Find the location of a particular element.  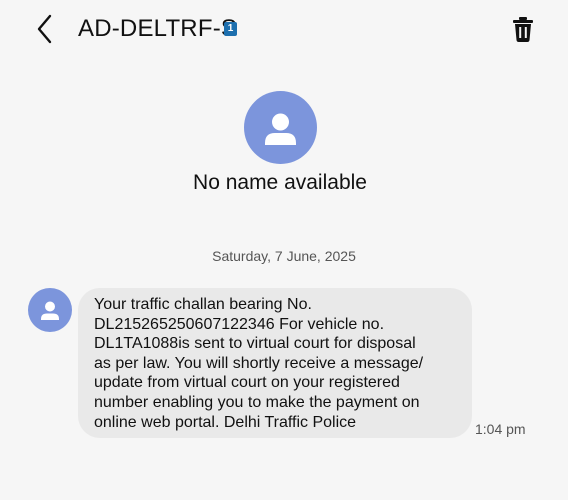

delete-button is located at coordinates (523, 29).